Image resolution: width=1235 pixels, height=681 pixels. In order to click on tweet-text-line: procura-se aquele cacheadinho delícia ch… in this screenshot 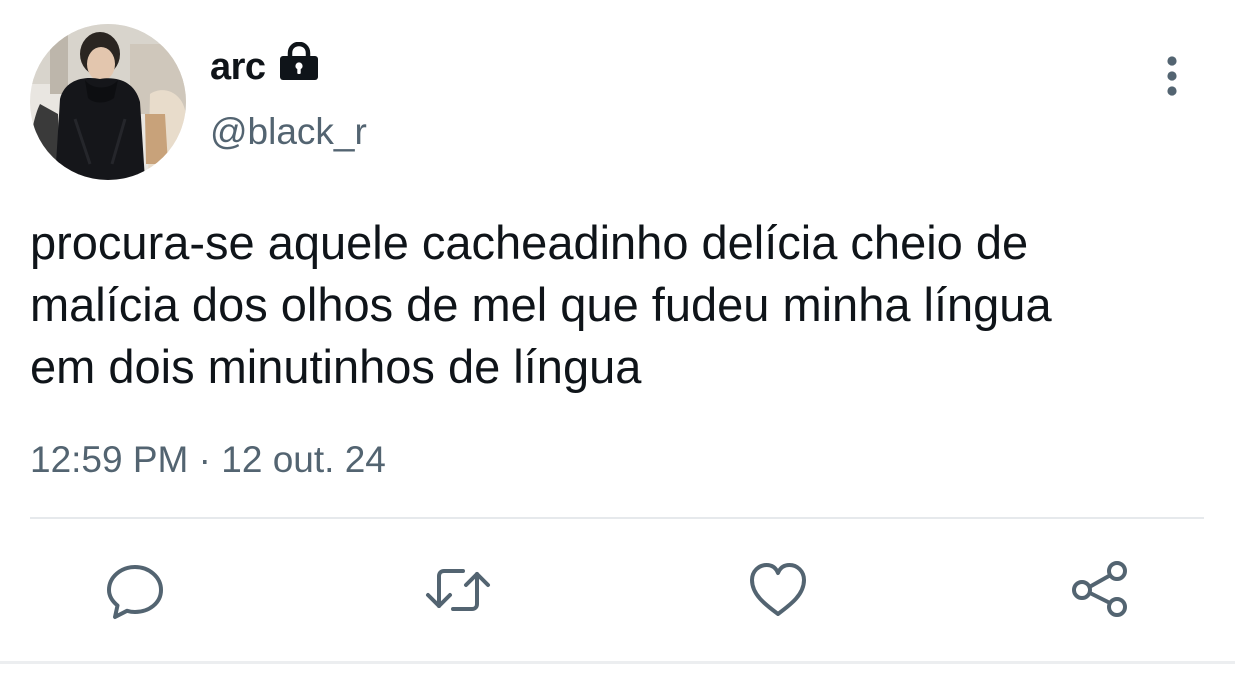, I will do `click(529, 242)`.